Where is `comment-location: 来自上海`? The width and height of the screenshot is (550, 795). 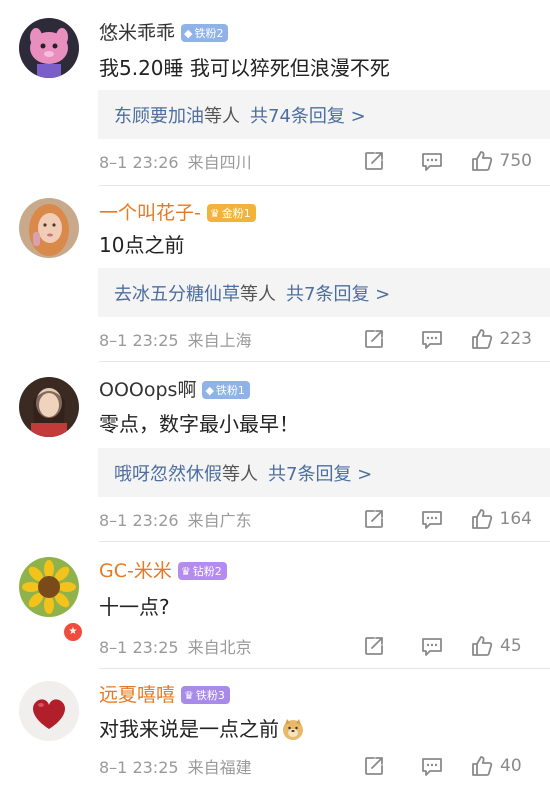
comment-location: 来自上海 is located at coordinates (219, 340).